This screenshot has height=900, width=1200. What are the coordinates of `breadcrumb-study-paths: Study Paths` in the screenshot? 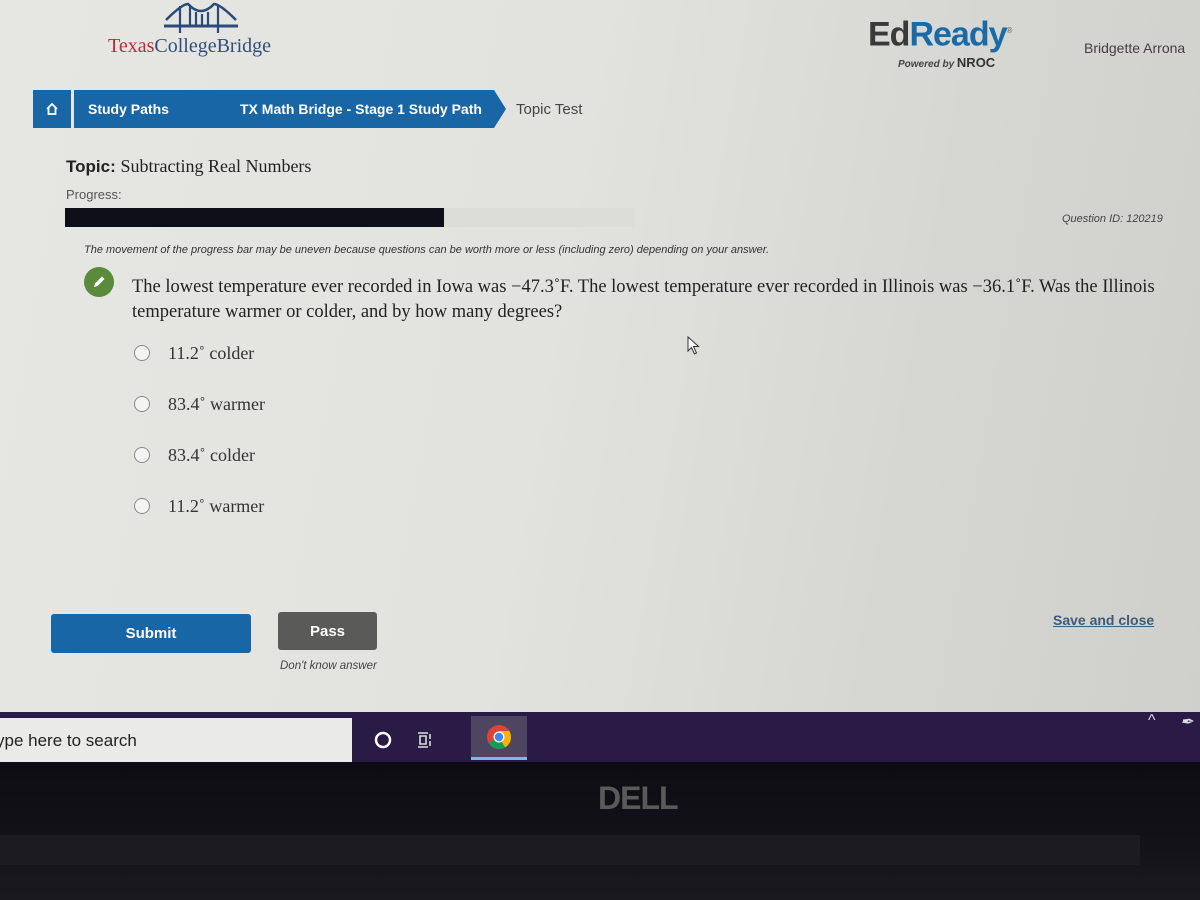 It's located at (149, 109).